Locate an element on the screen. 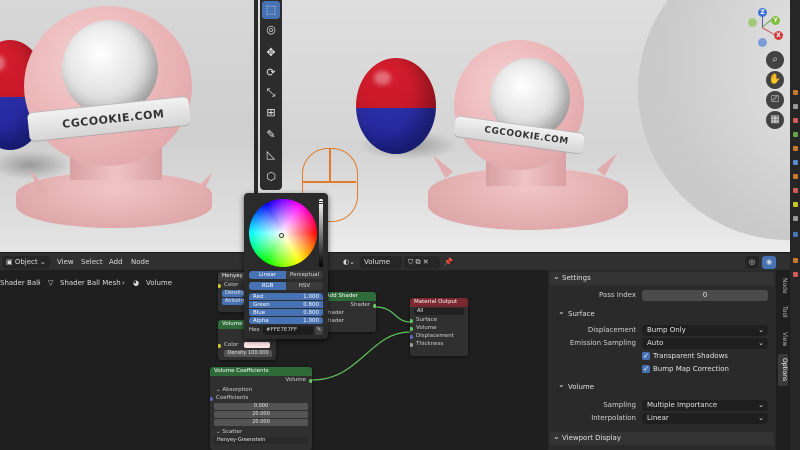 Image resolution: width=800 pixels, height=450 pixels. overlay-toggle-icon: ◎ is located at coordinates (752, 262).